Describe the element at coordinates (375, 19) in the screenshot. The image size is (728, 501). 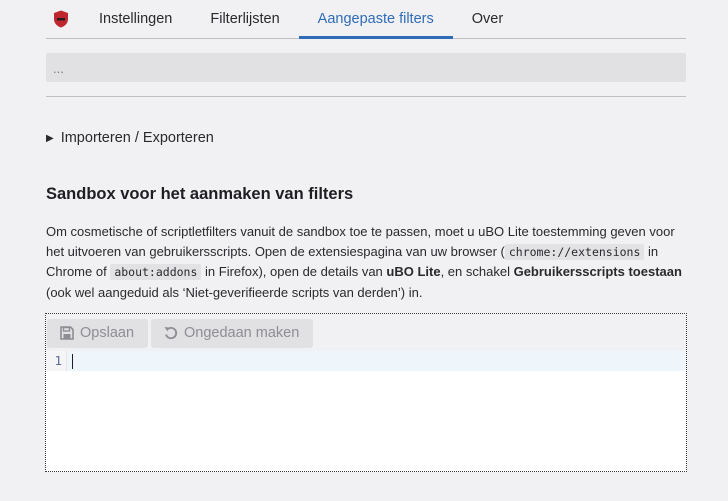
I see `tab-custom-filters: Aangepaste filters` at that location.